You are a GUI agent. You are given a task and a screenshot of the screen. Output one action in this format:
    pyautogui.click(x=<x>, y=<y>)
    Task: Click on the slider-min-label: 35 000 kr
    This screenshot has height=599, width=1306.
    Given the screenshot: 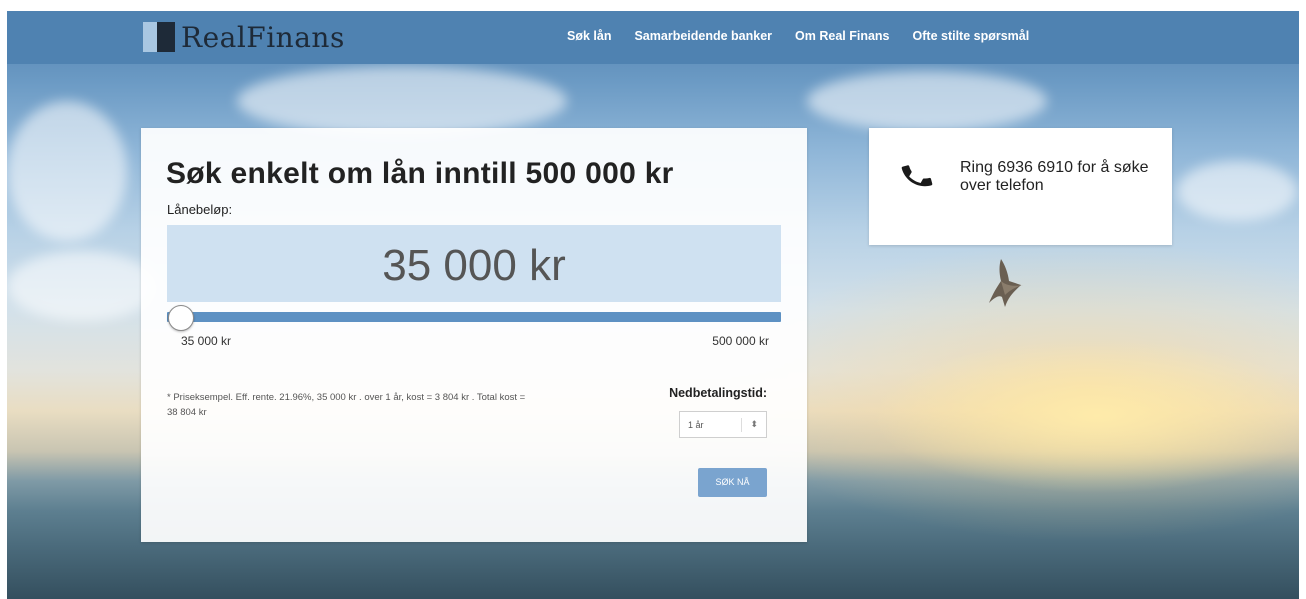 What is the action you would take?
    pyautogui.click(x=206, y=341)
    